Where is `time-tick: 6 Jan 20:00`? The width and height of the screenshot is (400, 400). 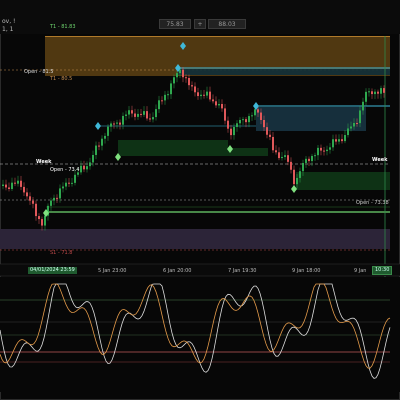 time-tick: 6 Jan 20:00 is located at coordinates (177, 271).